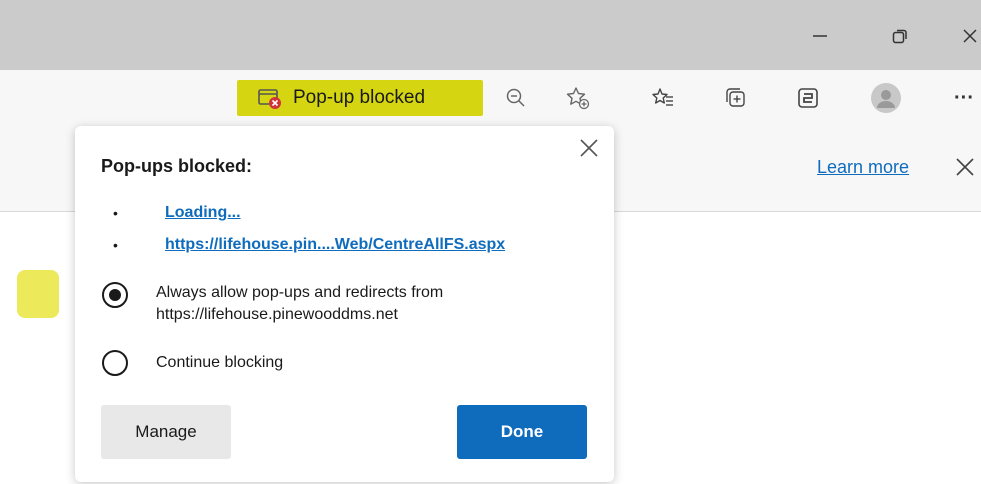 The image size is (981, 484). I want to click on flyout-title: Pop-ups blocked:, so click(177, 166).